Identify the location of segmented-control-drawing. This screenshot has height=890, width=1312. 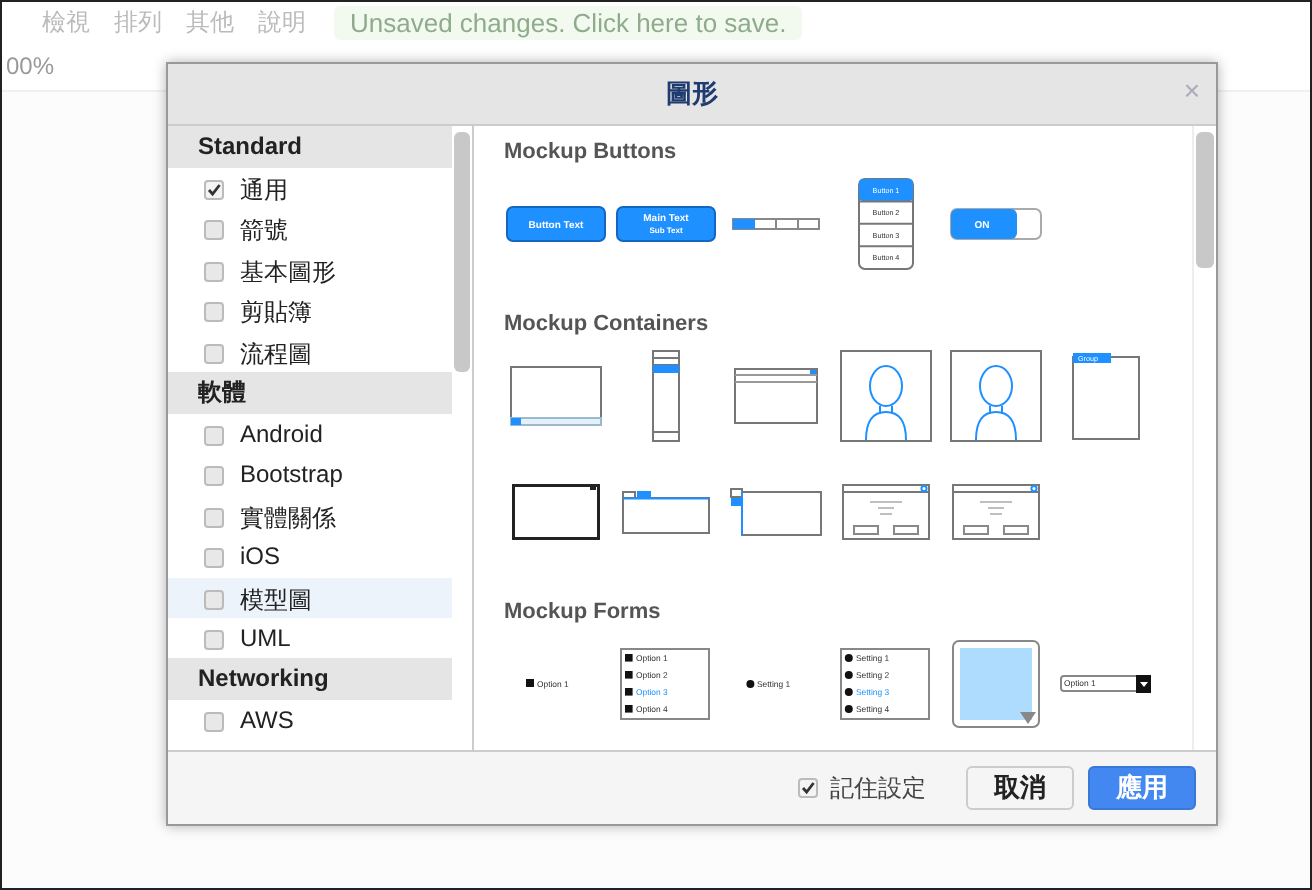
(775, 224).